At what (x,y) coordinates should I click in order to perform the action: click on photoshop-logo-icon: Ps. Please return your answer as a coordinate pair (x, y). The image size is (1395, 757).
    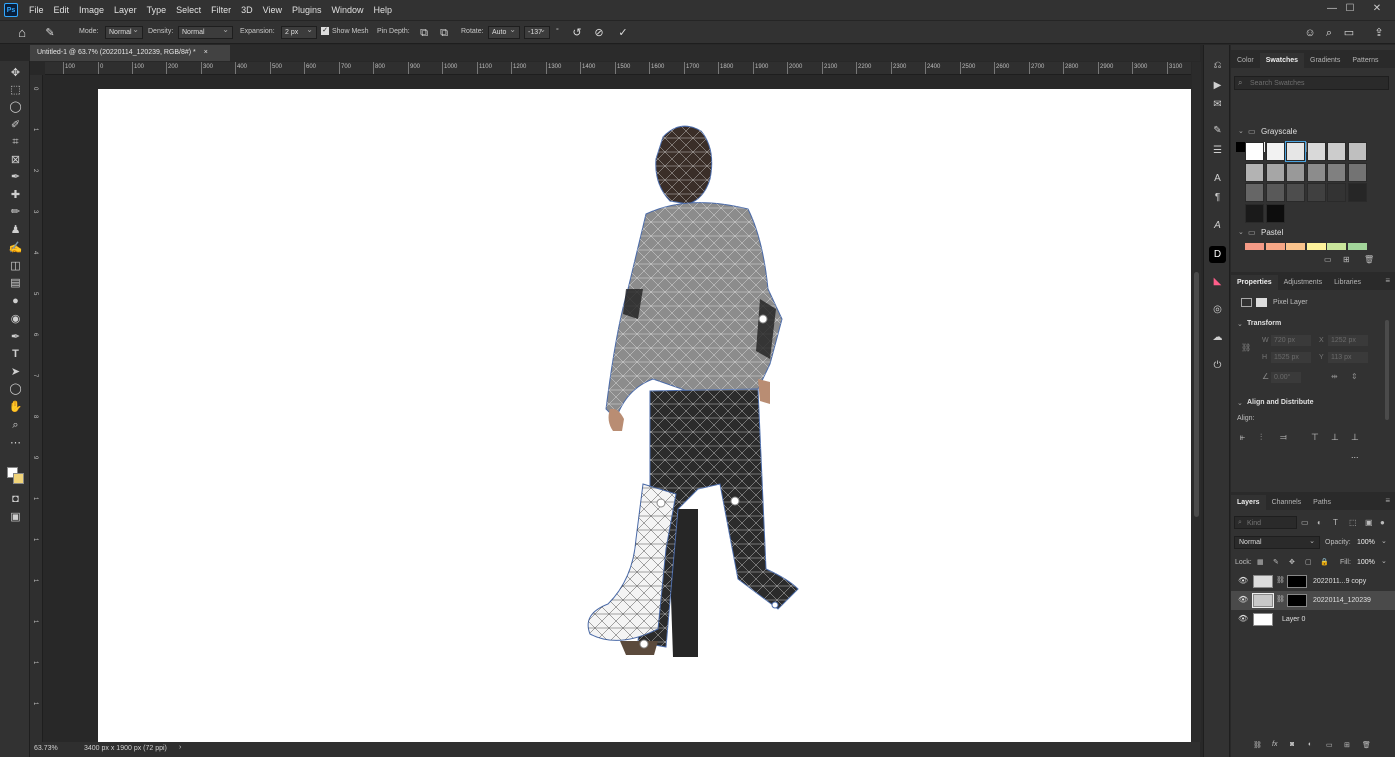
    Looking at the image, I should click on (11, 10).